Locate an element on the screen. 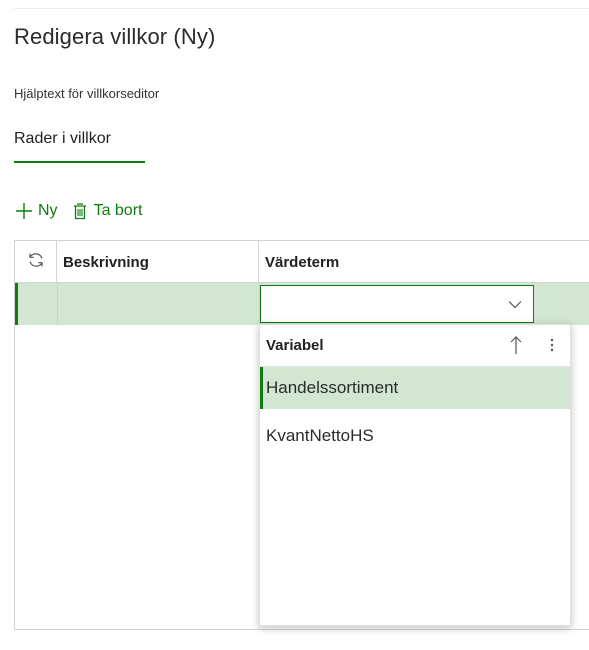  trash-icon is located at coordinates (80, 211).